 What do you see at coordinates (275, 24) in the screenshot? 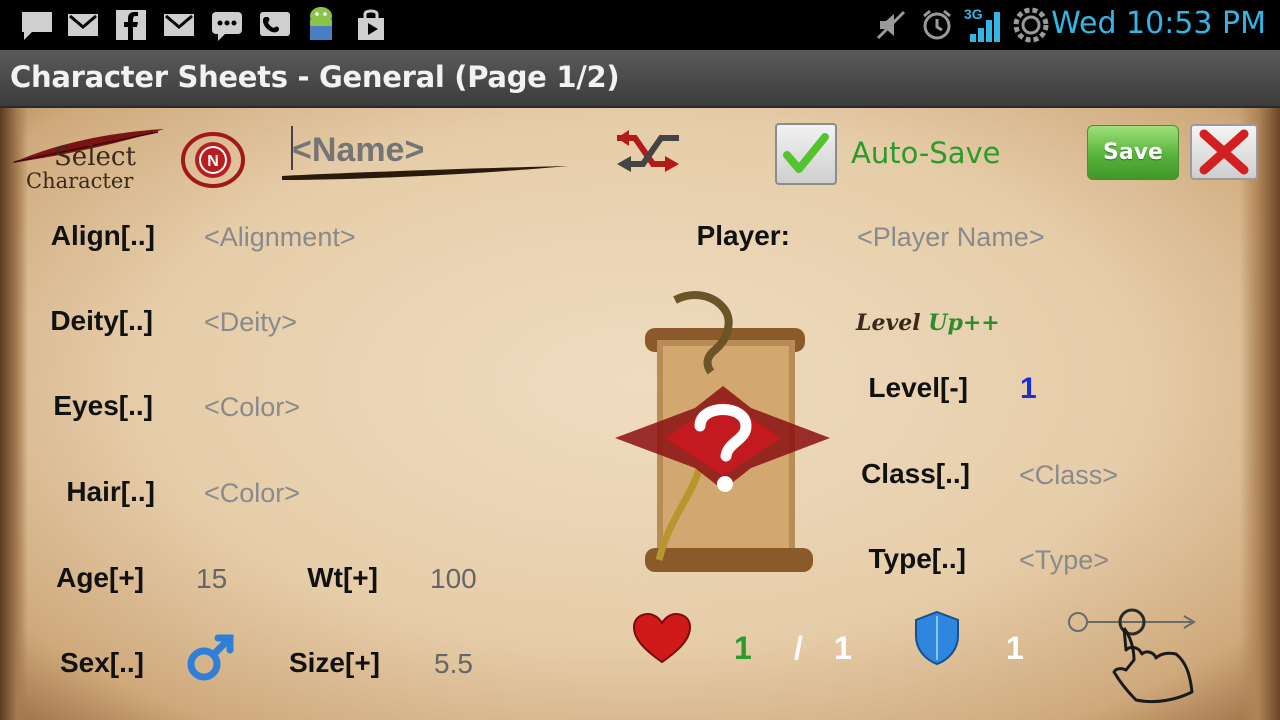
I see `voicemail-icon` at bounding box center [275, 24].